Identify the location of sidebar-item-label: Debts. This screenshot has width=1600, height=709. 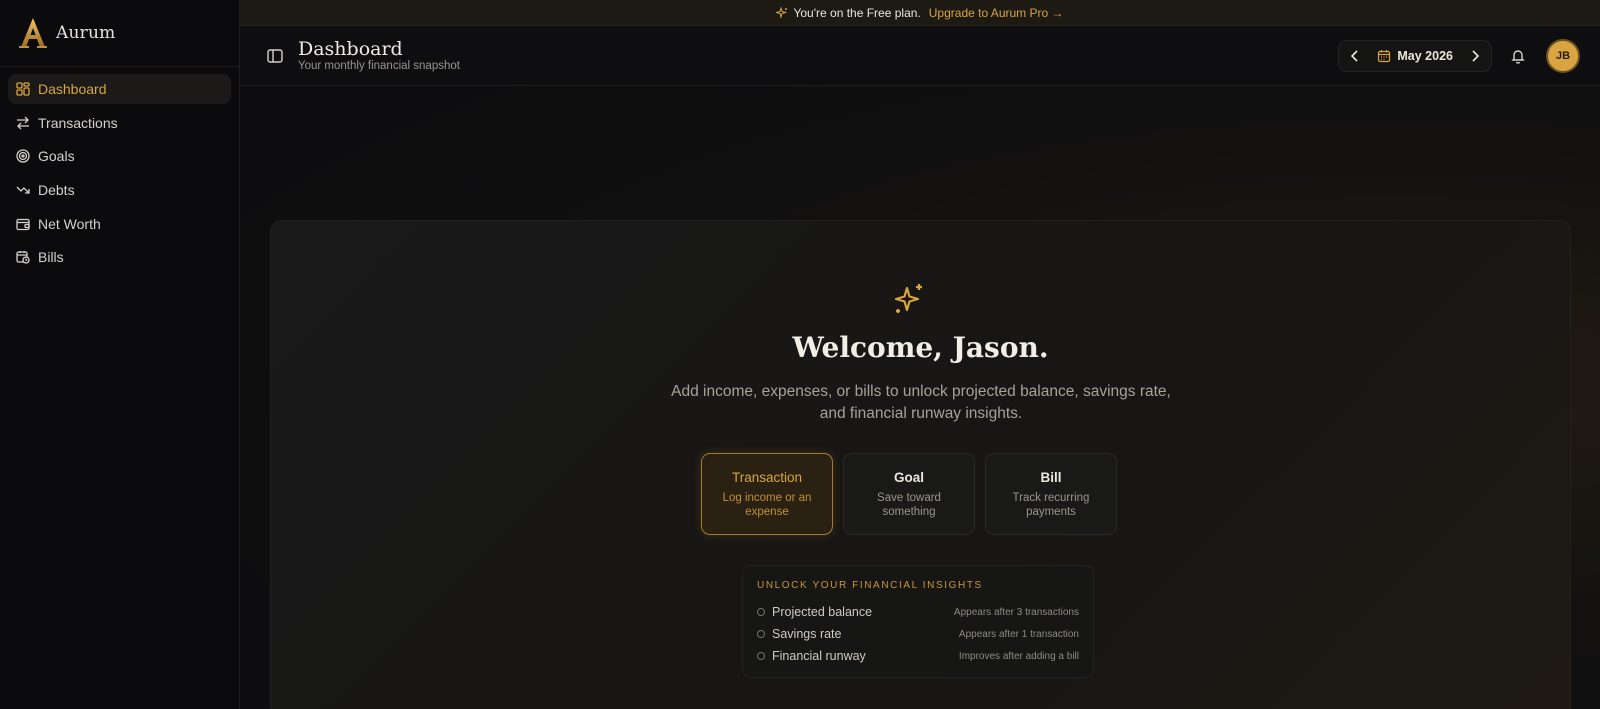
(56, 190).